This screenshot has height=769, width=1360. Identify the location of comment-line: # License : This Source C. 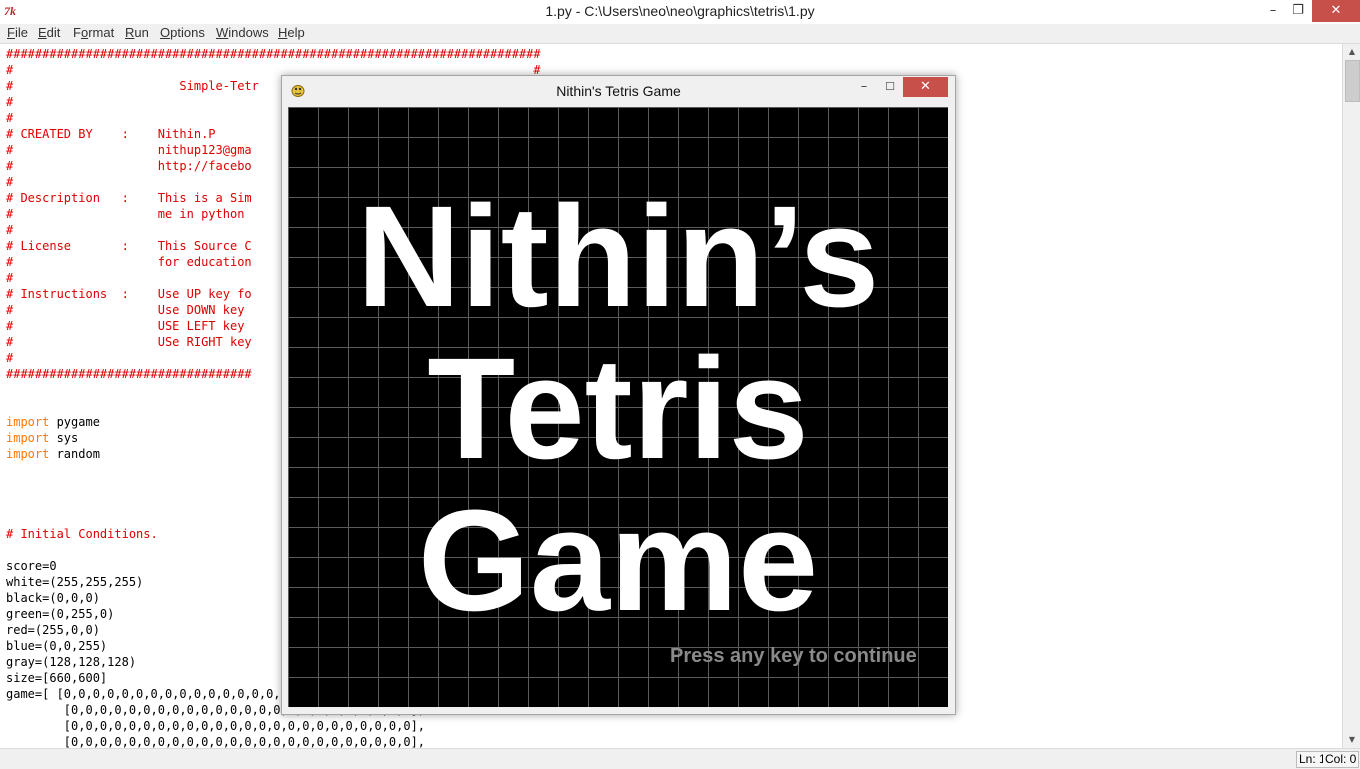
(129, 246).